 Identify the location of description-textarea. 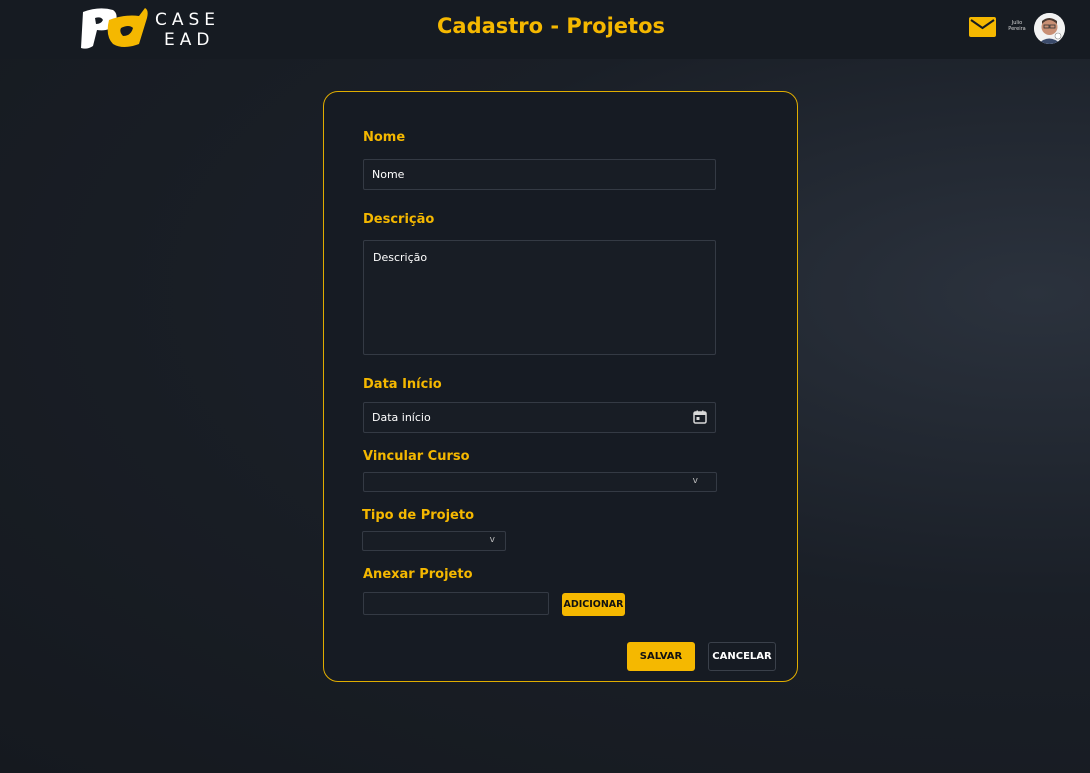
(539, 297).